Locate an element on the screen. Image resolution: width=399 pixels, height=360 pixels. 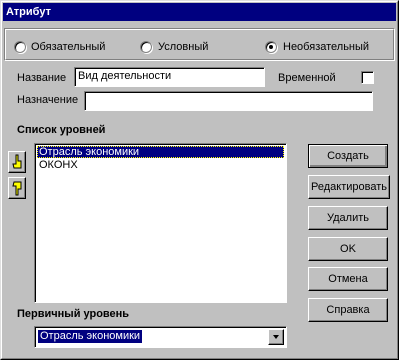
purpose-input is located at coordinates (228, 101).